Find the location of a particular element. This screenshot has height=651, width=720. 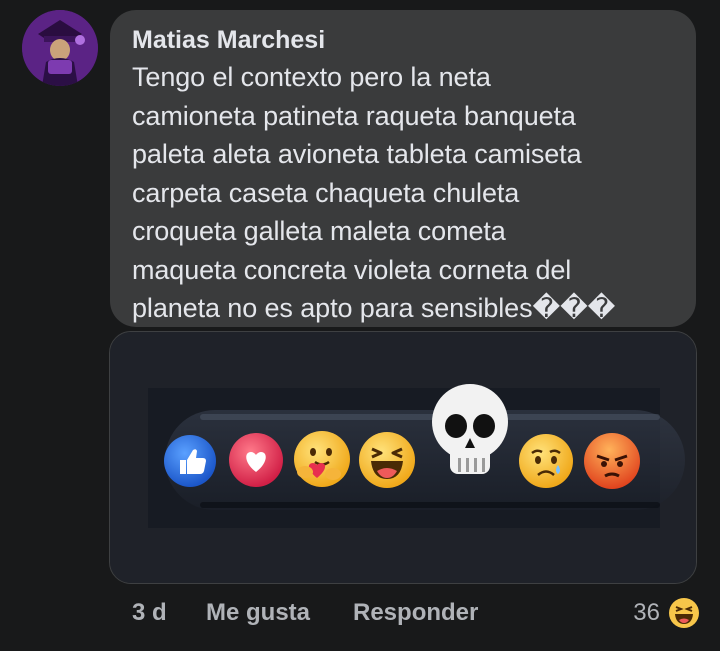

avatar-image is located at coordinates (60, 48).